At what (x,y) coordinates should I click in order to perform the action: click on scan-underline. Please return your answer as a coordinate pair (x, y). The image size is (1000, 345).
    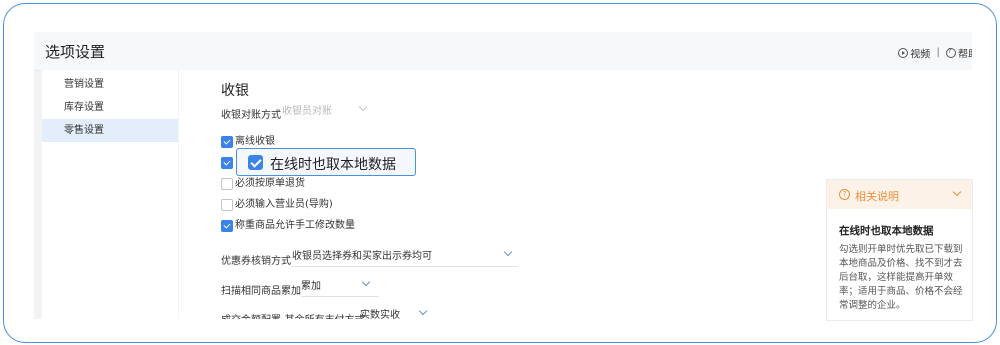
    Looking at the image, I should click on (340, 296).